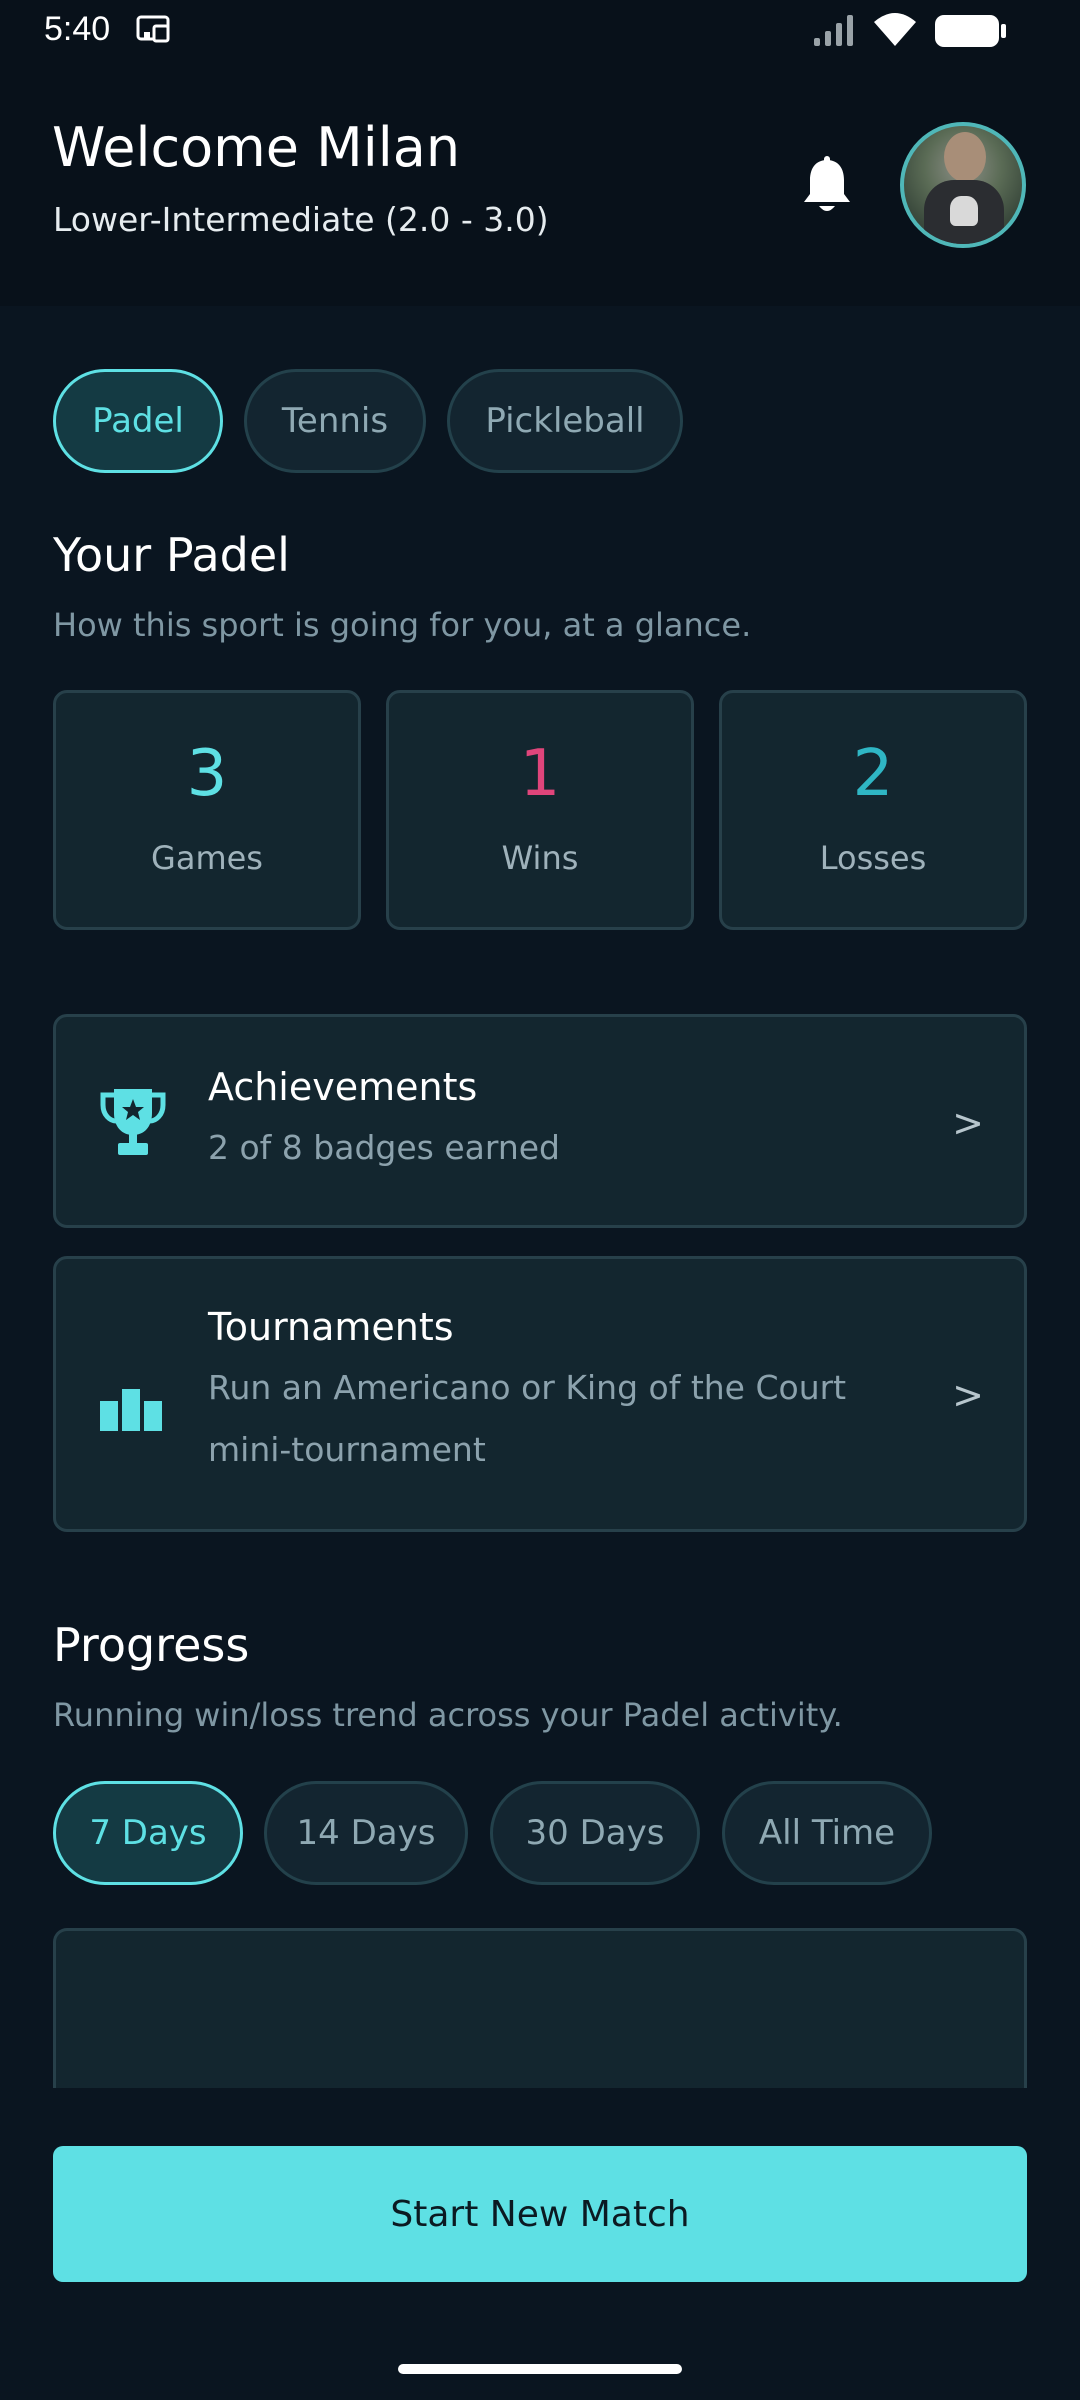 This screenshot has height=2400, width=1080. Describe the element at coordinates (207, 858) in the screenshot. I see `stat-label-games: Games` at that location.